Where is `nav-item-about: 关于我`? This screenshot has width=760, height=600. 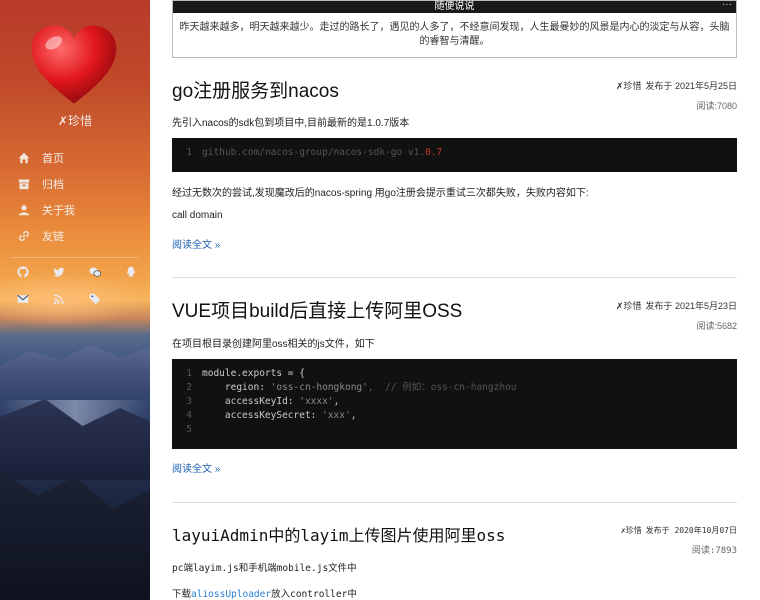 nav-item-about: 关于我 is located at coordinates (75, 210).